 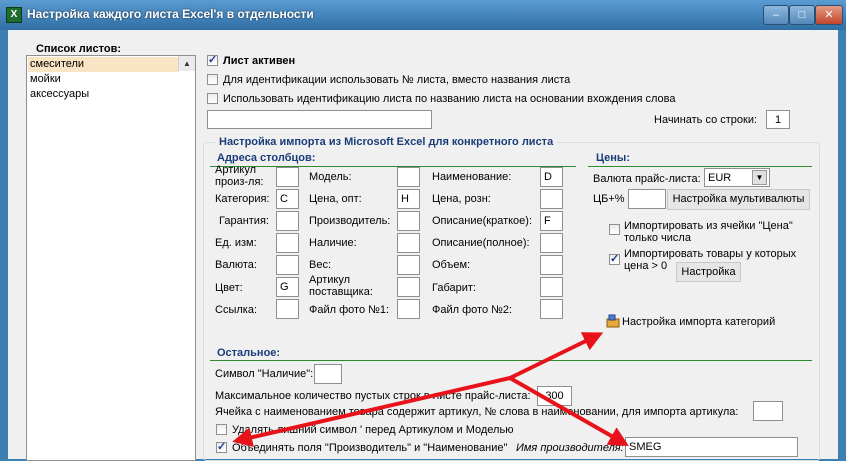 I want to click on currency-value: EUR, so click(x=720, y=178).